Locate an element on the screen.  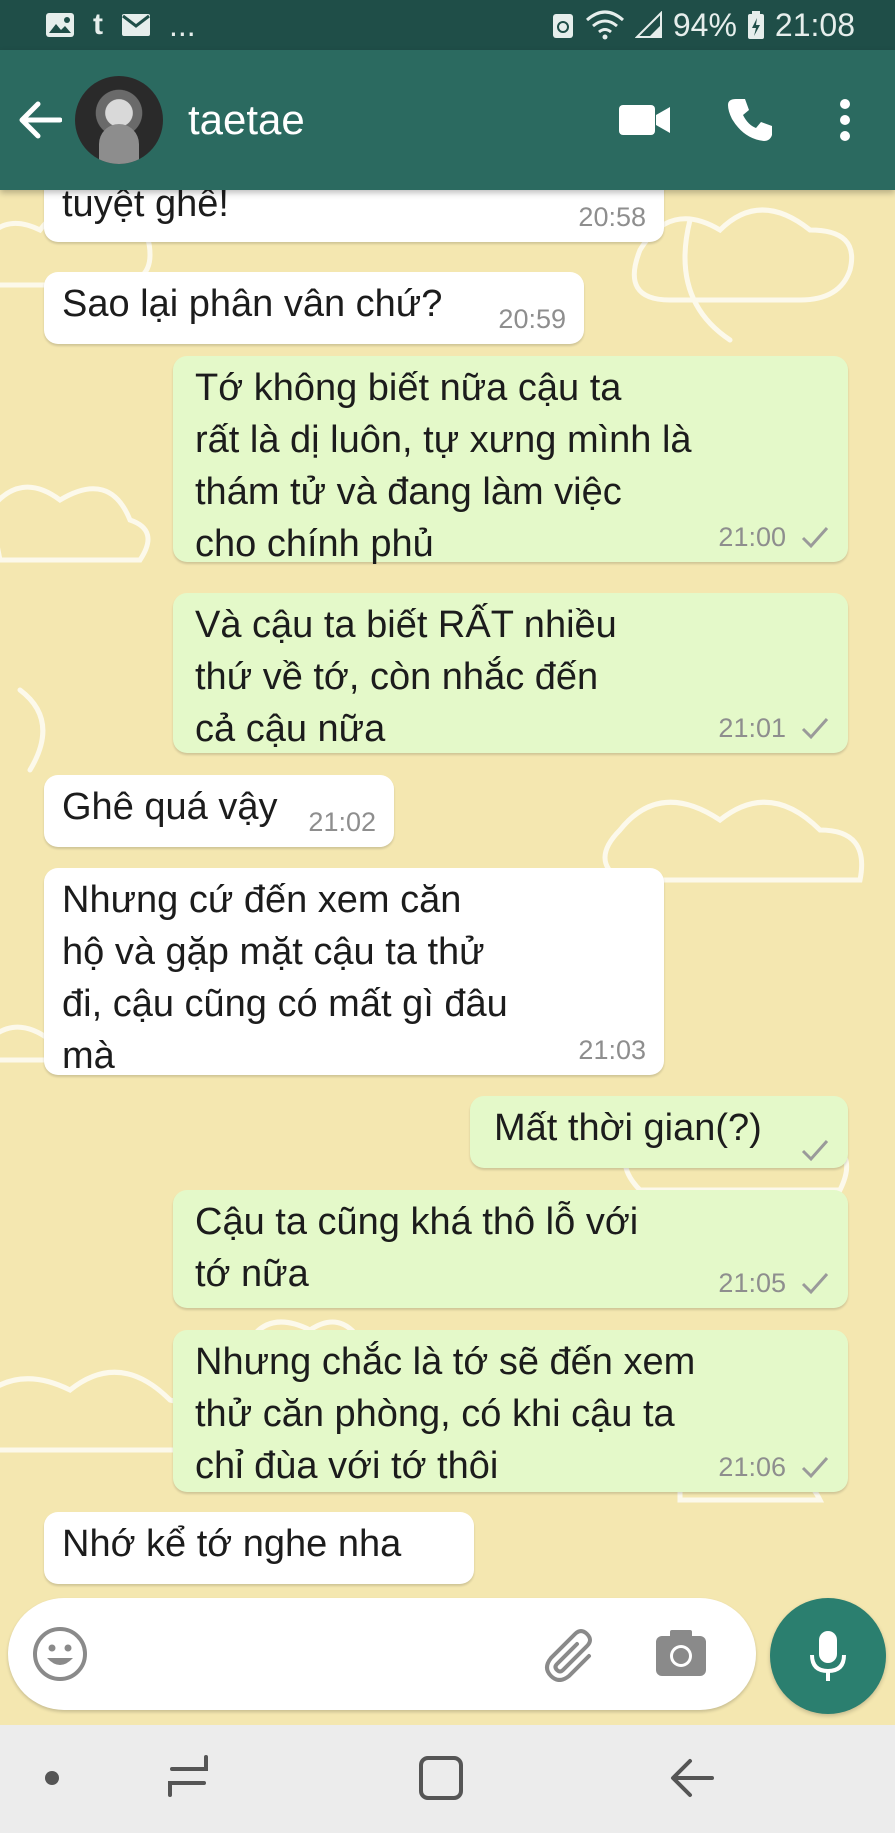
video-call-button is located at coordinates (645, 120).